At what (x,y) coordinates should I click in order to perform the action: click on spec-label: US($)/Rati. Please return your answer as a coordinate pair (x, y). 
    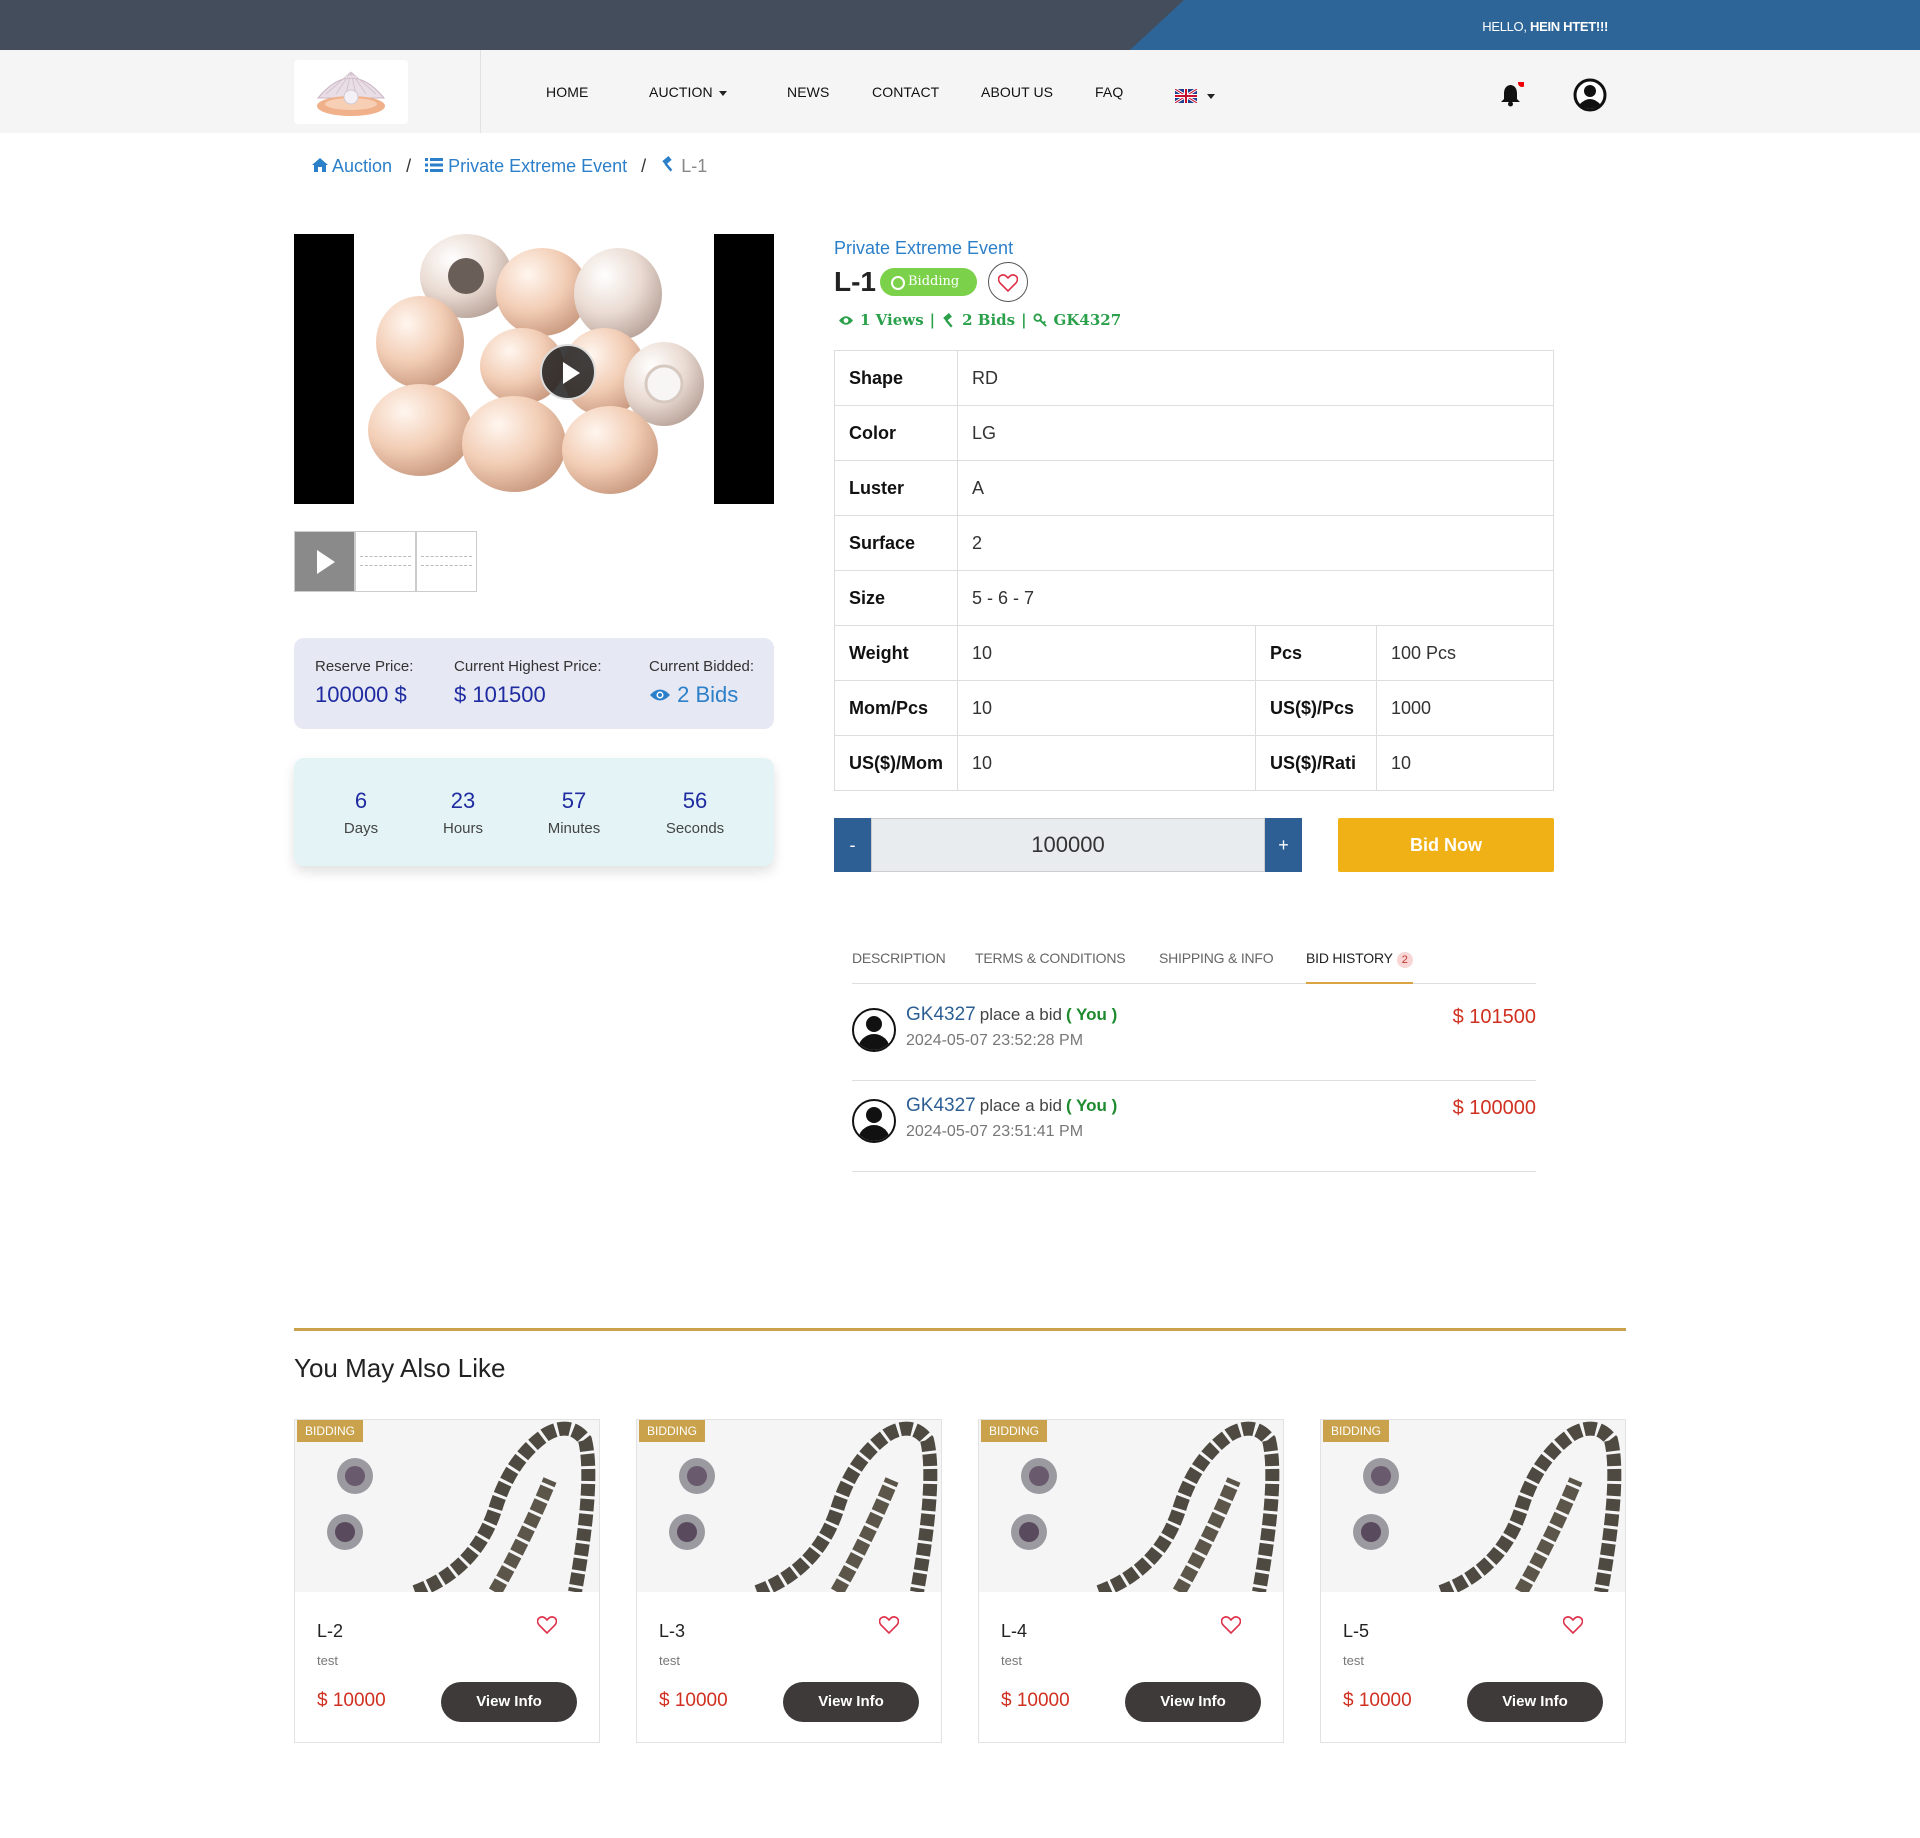
    Looking at the image, I should click on (1316, 763).